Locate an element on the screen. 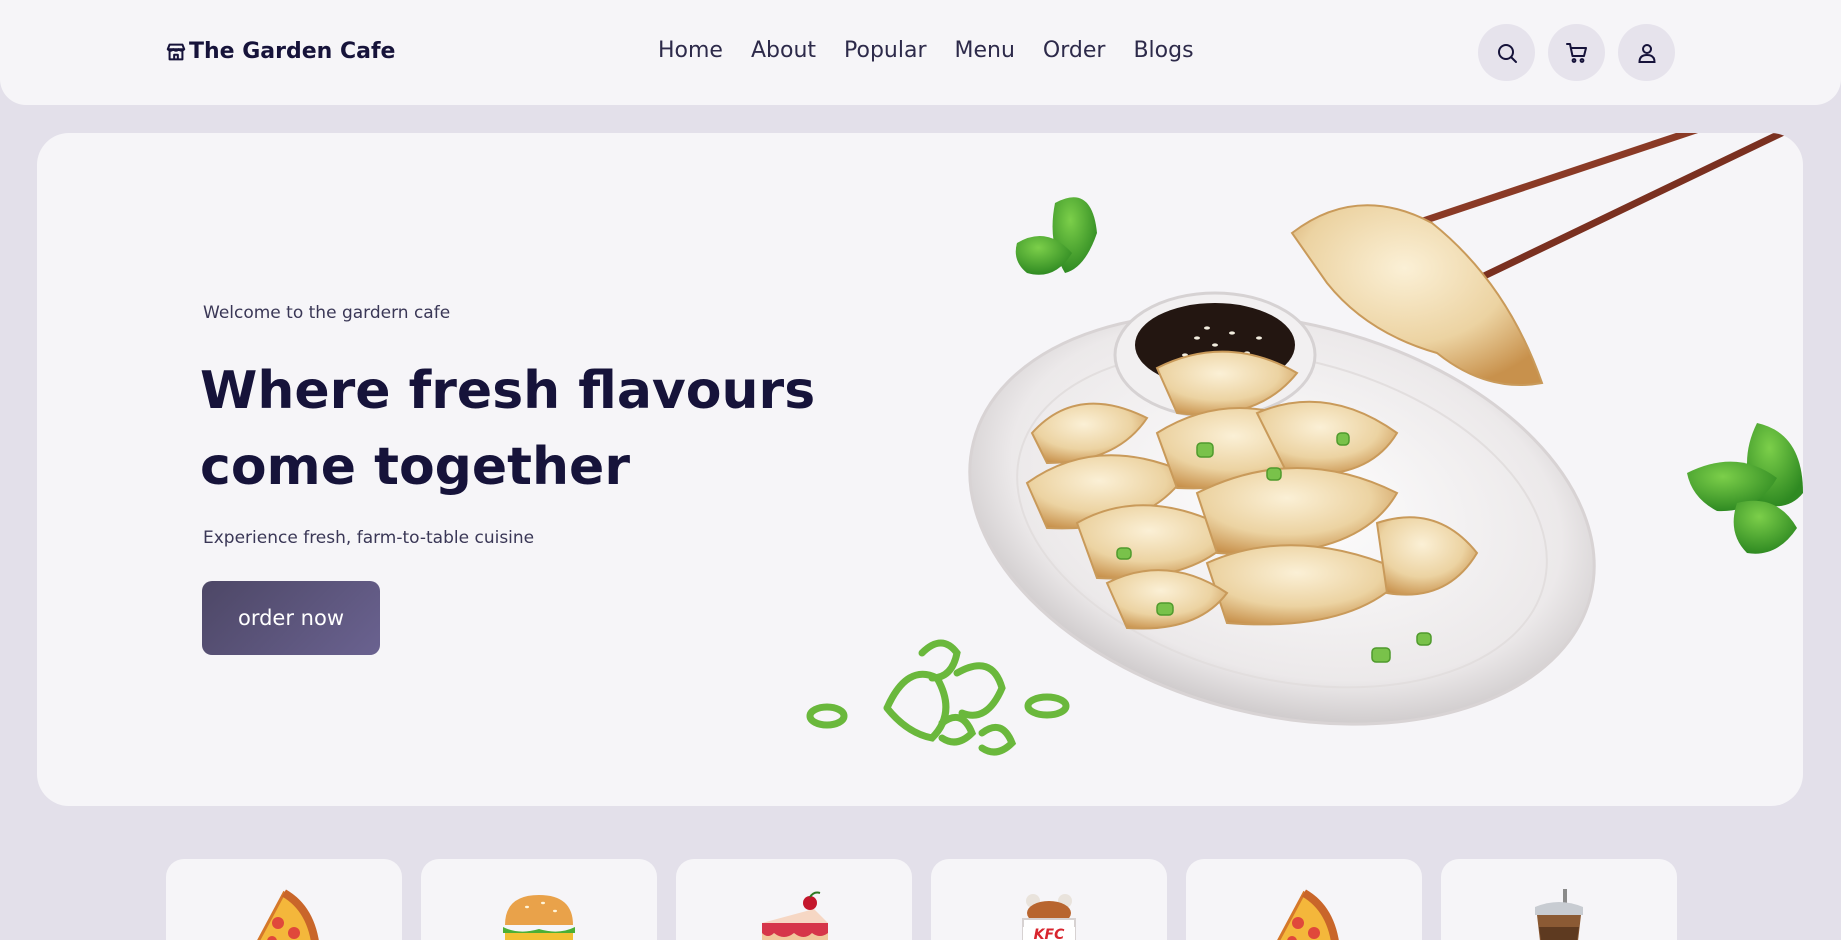  category-card-burger is located at coordinates (539, 899).